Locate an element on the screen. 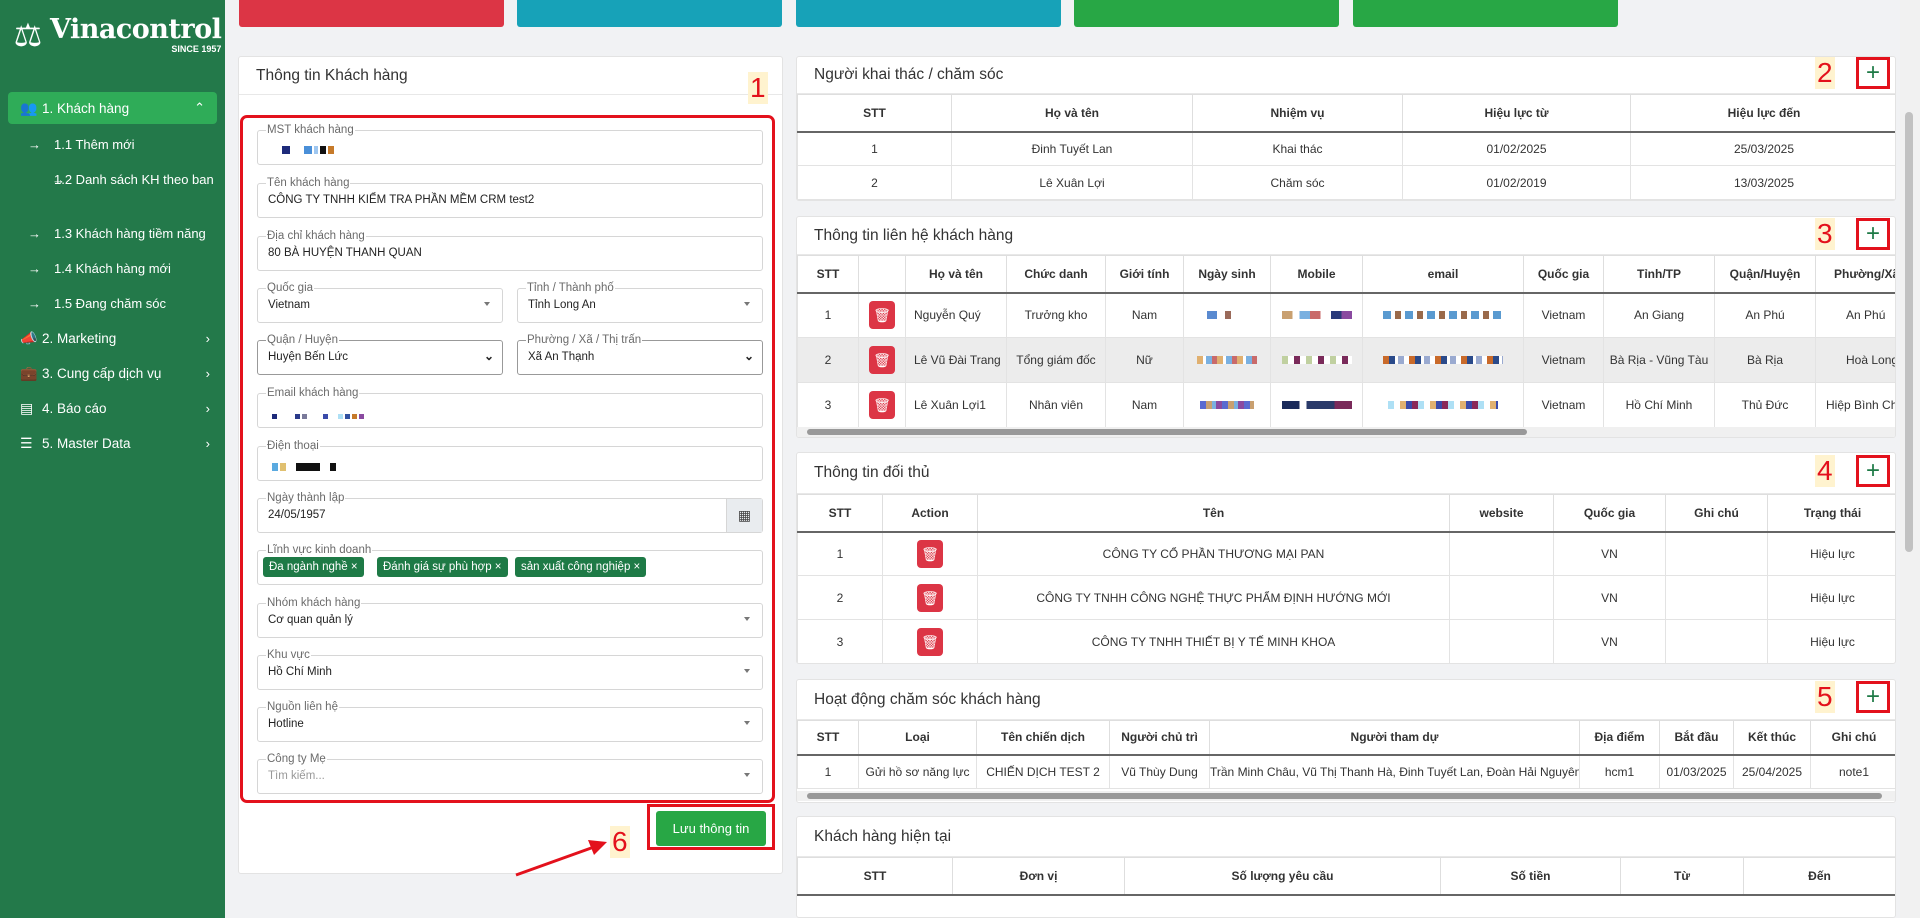 The image size is (1920, 918). field-value: Vietnam is located at coordinates (289, 305).